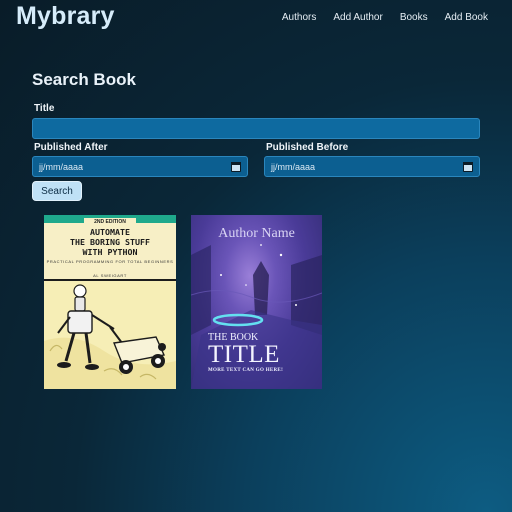 The width and height of the screenshot is (512, 512). Describe the element at coordinates (110, 232) in the screenshot. I see `cover-title-line: AUTOMATE` at that location.